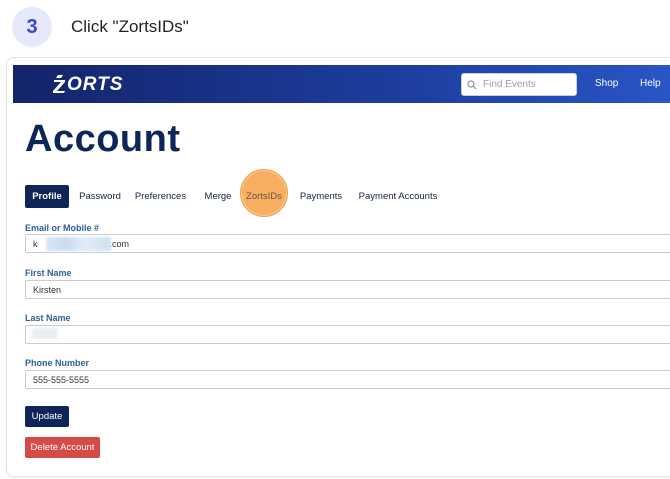  Describe the element at coordinates (160, 196) in the screenshot. I see `tab-preferences: Preferences` at that location.